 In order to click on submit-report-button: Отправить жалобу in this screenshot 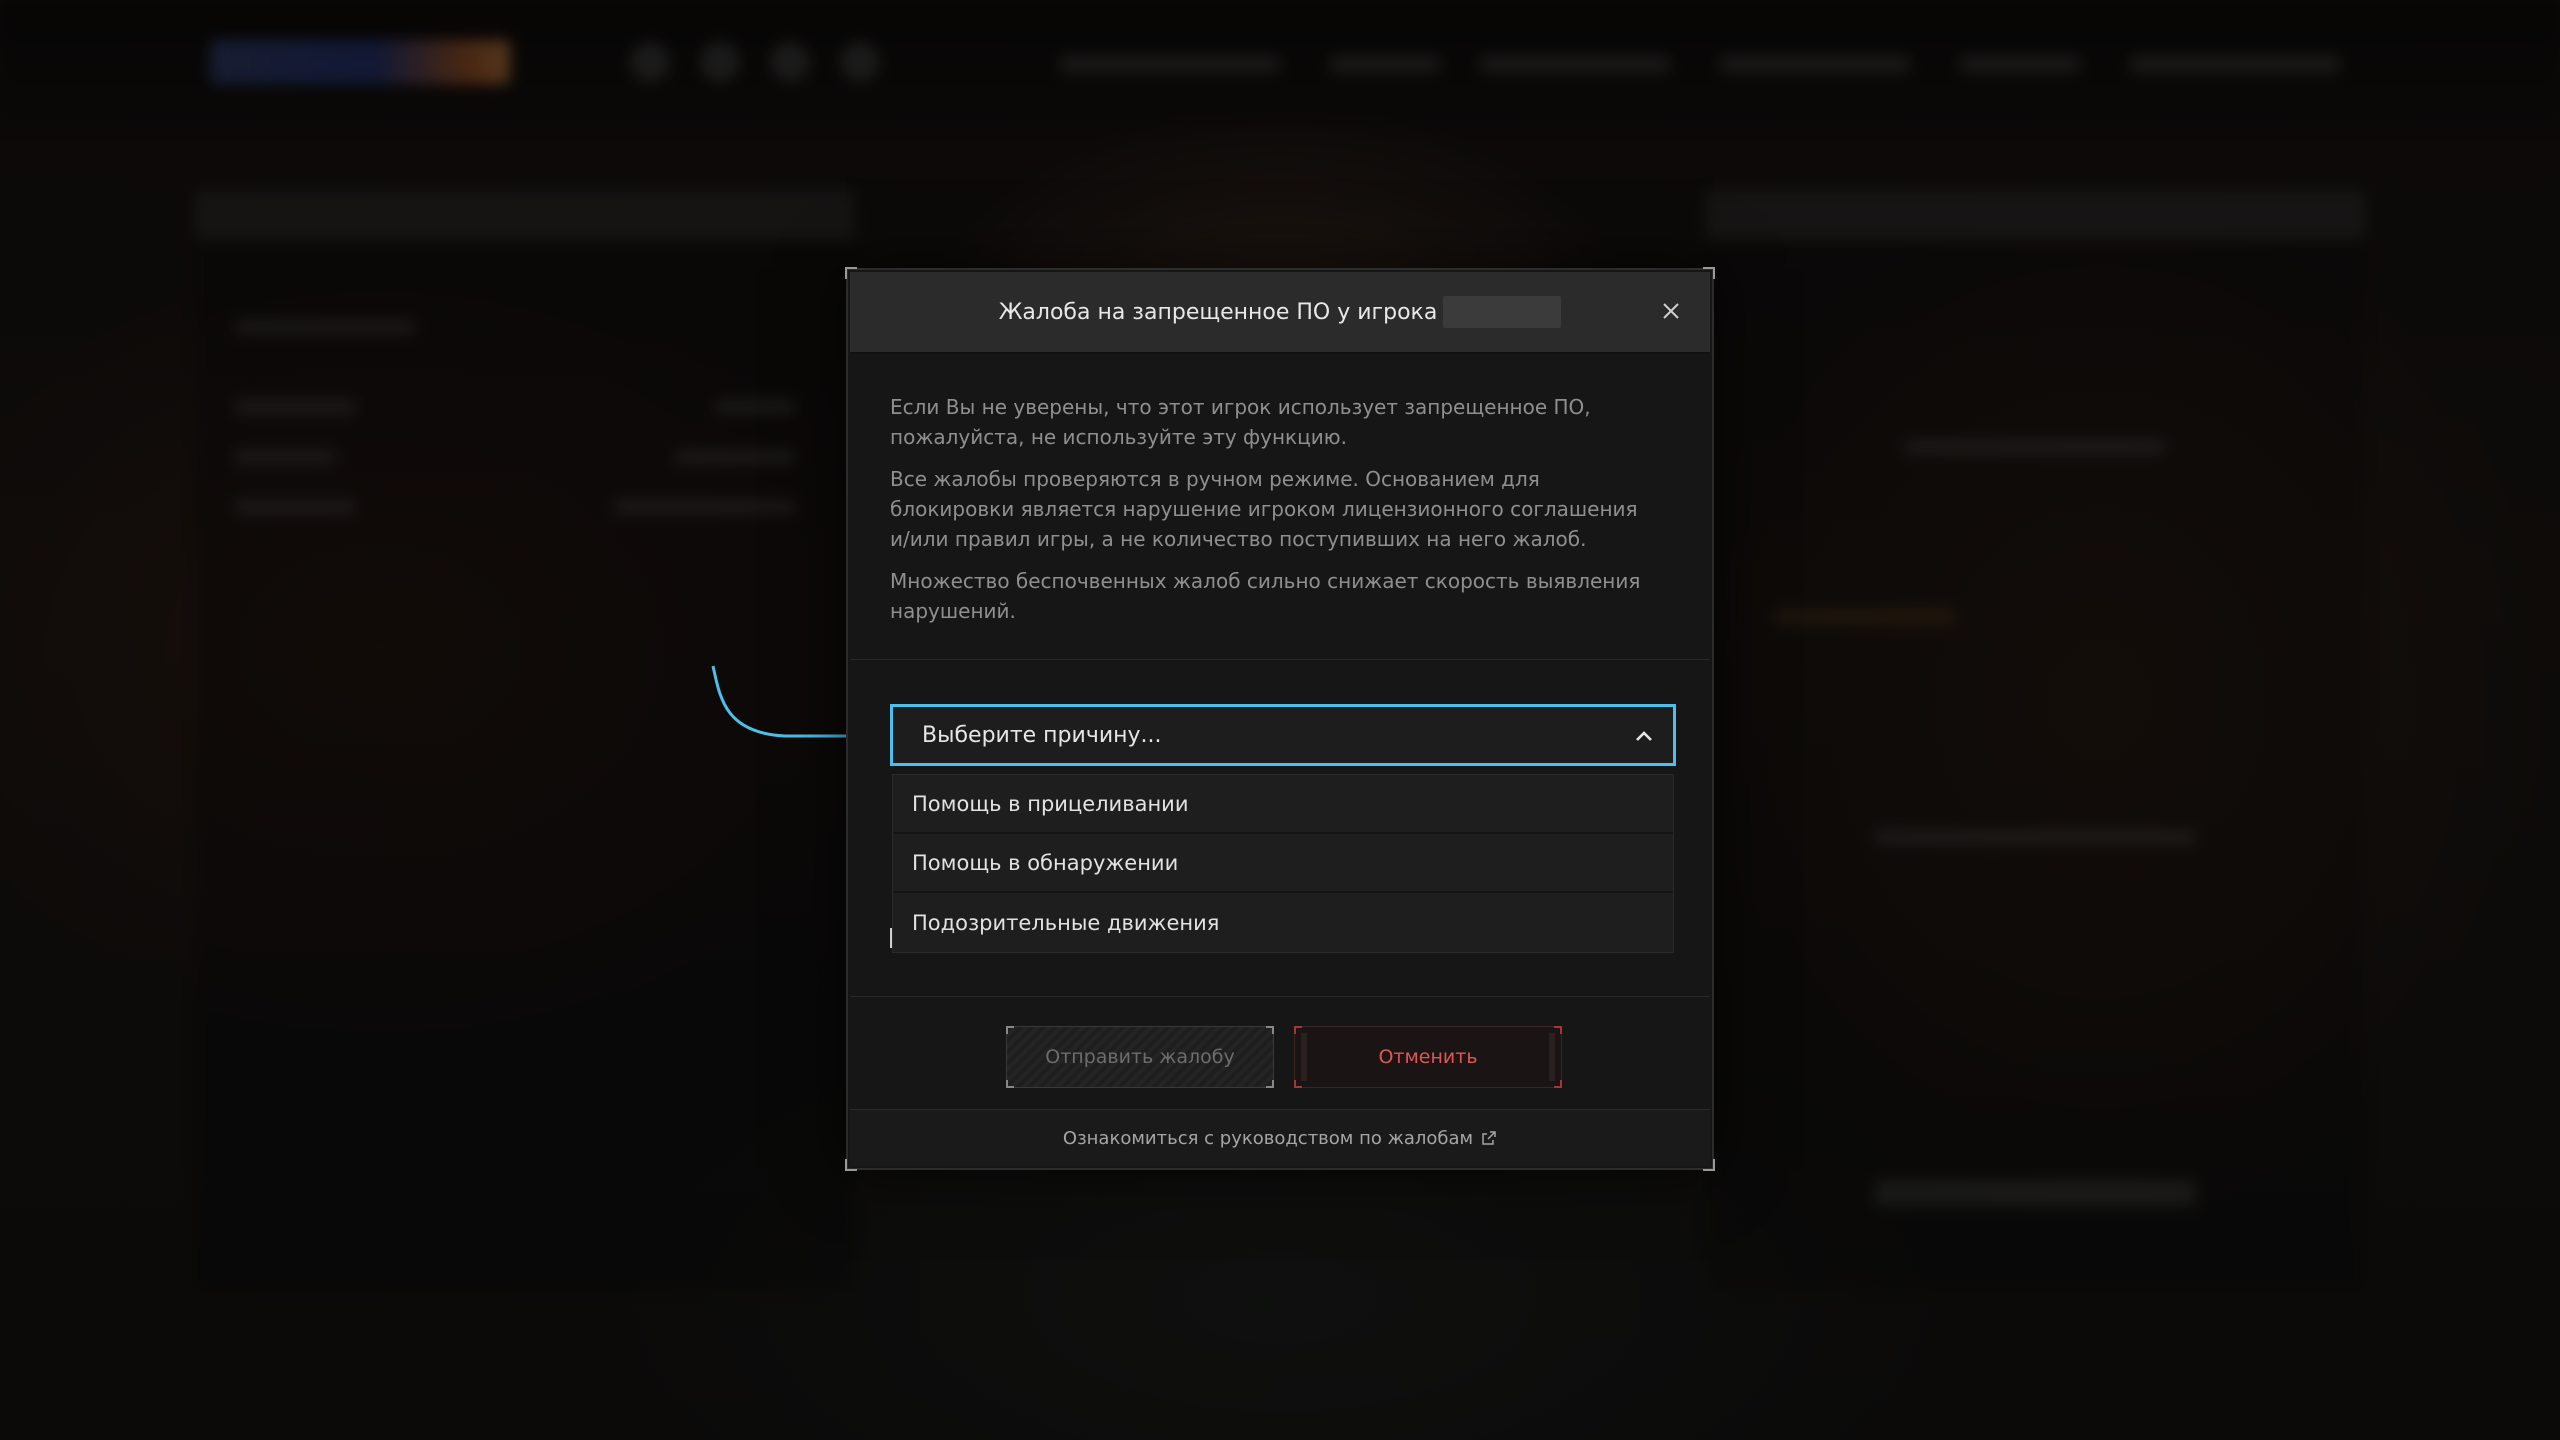, I will do `click(1140, 1057)`.